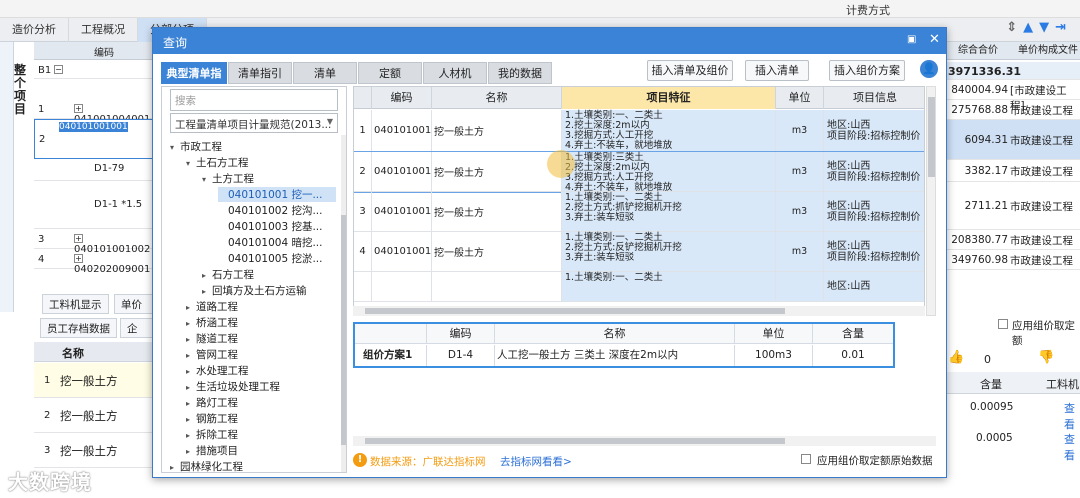 This screenshot has height=498, width=1080. I want to click on tree-node: ▸ 管网工程, so click(212, 354).